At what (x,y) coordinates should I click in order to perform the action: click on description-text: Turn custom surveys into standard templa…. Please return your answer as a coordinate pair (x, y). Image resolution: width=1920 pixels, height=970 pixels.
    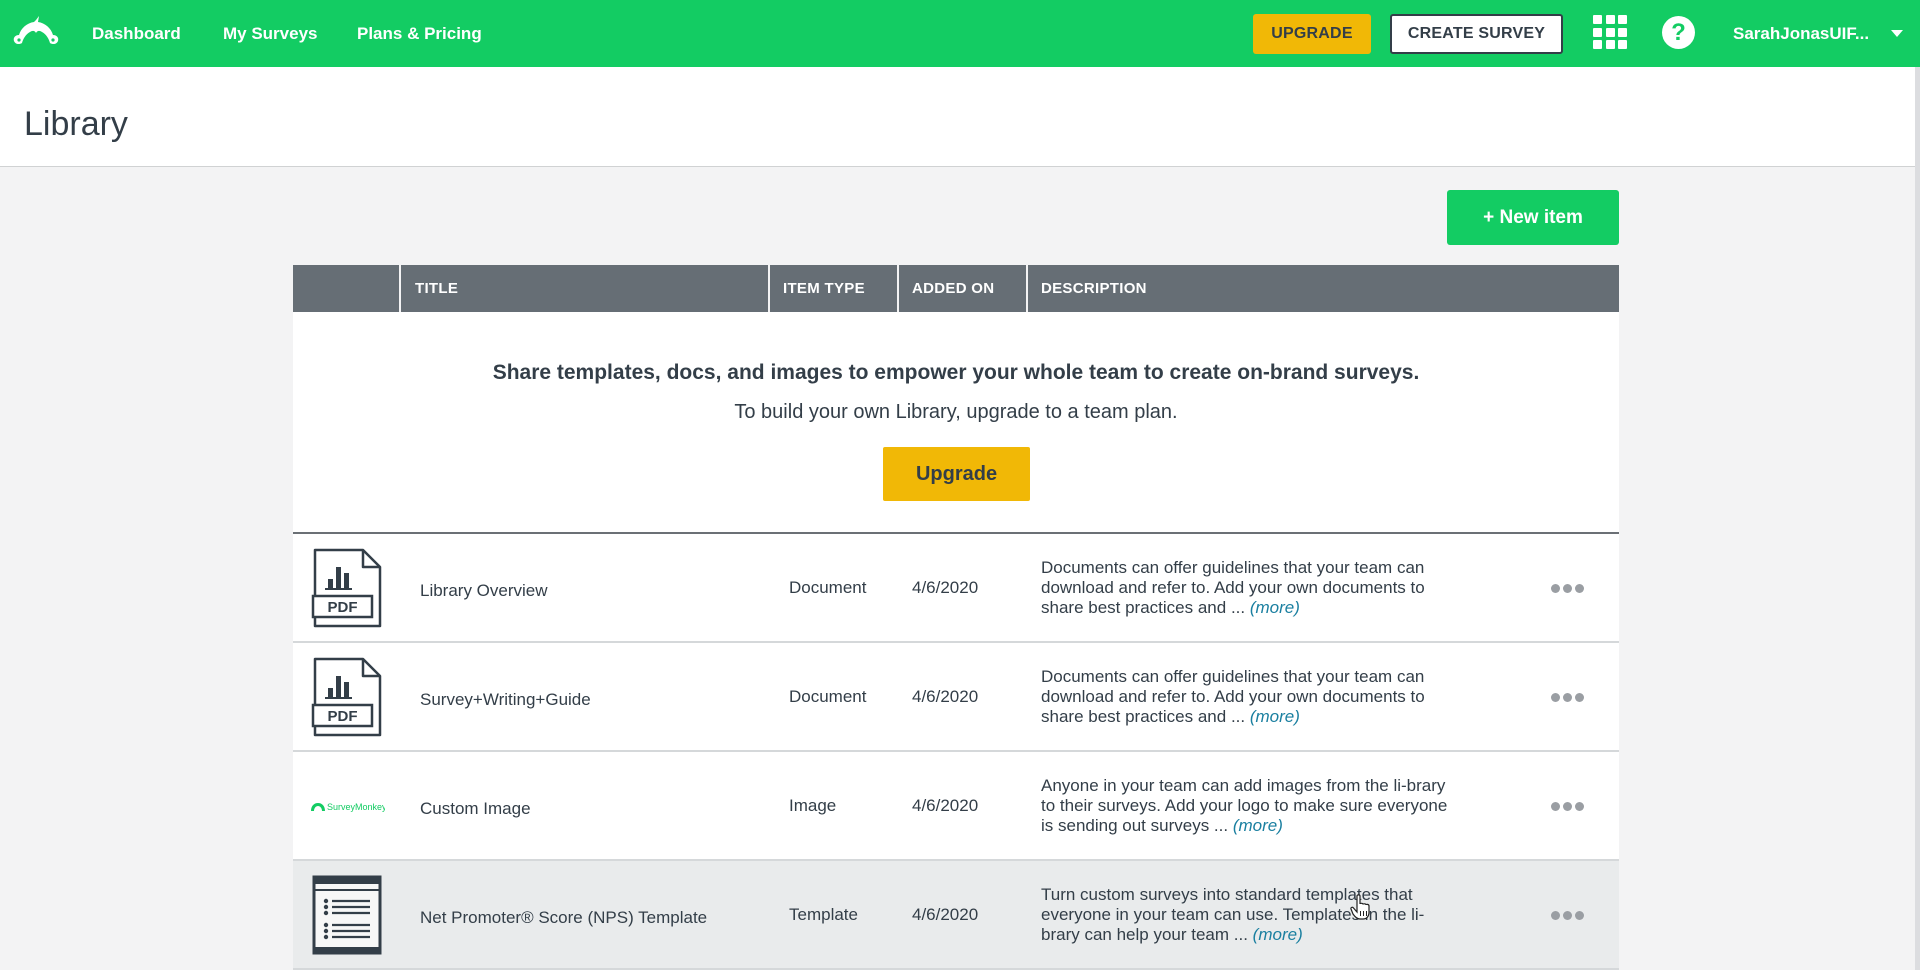
    Looking at the image, I should click on (1233, 914).